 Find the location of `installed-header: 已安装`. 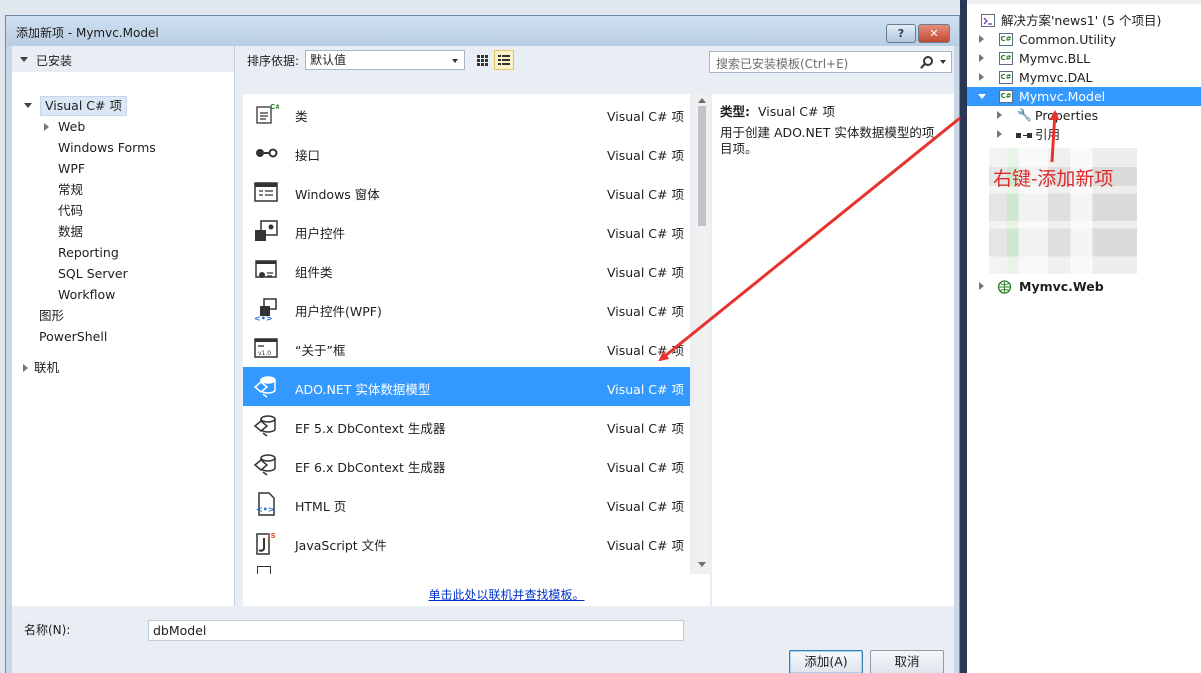

installed-header: 已安装 is located at coordinates (123, 59).